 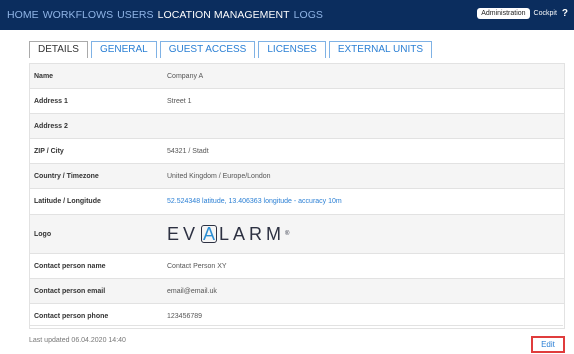 I want to click on administration-button: Administration, so click(x=503, y=13).